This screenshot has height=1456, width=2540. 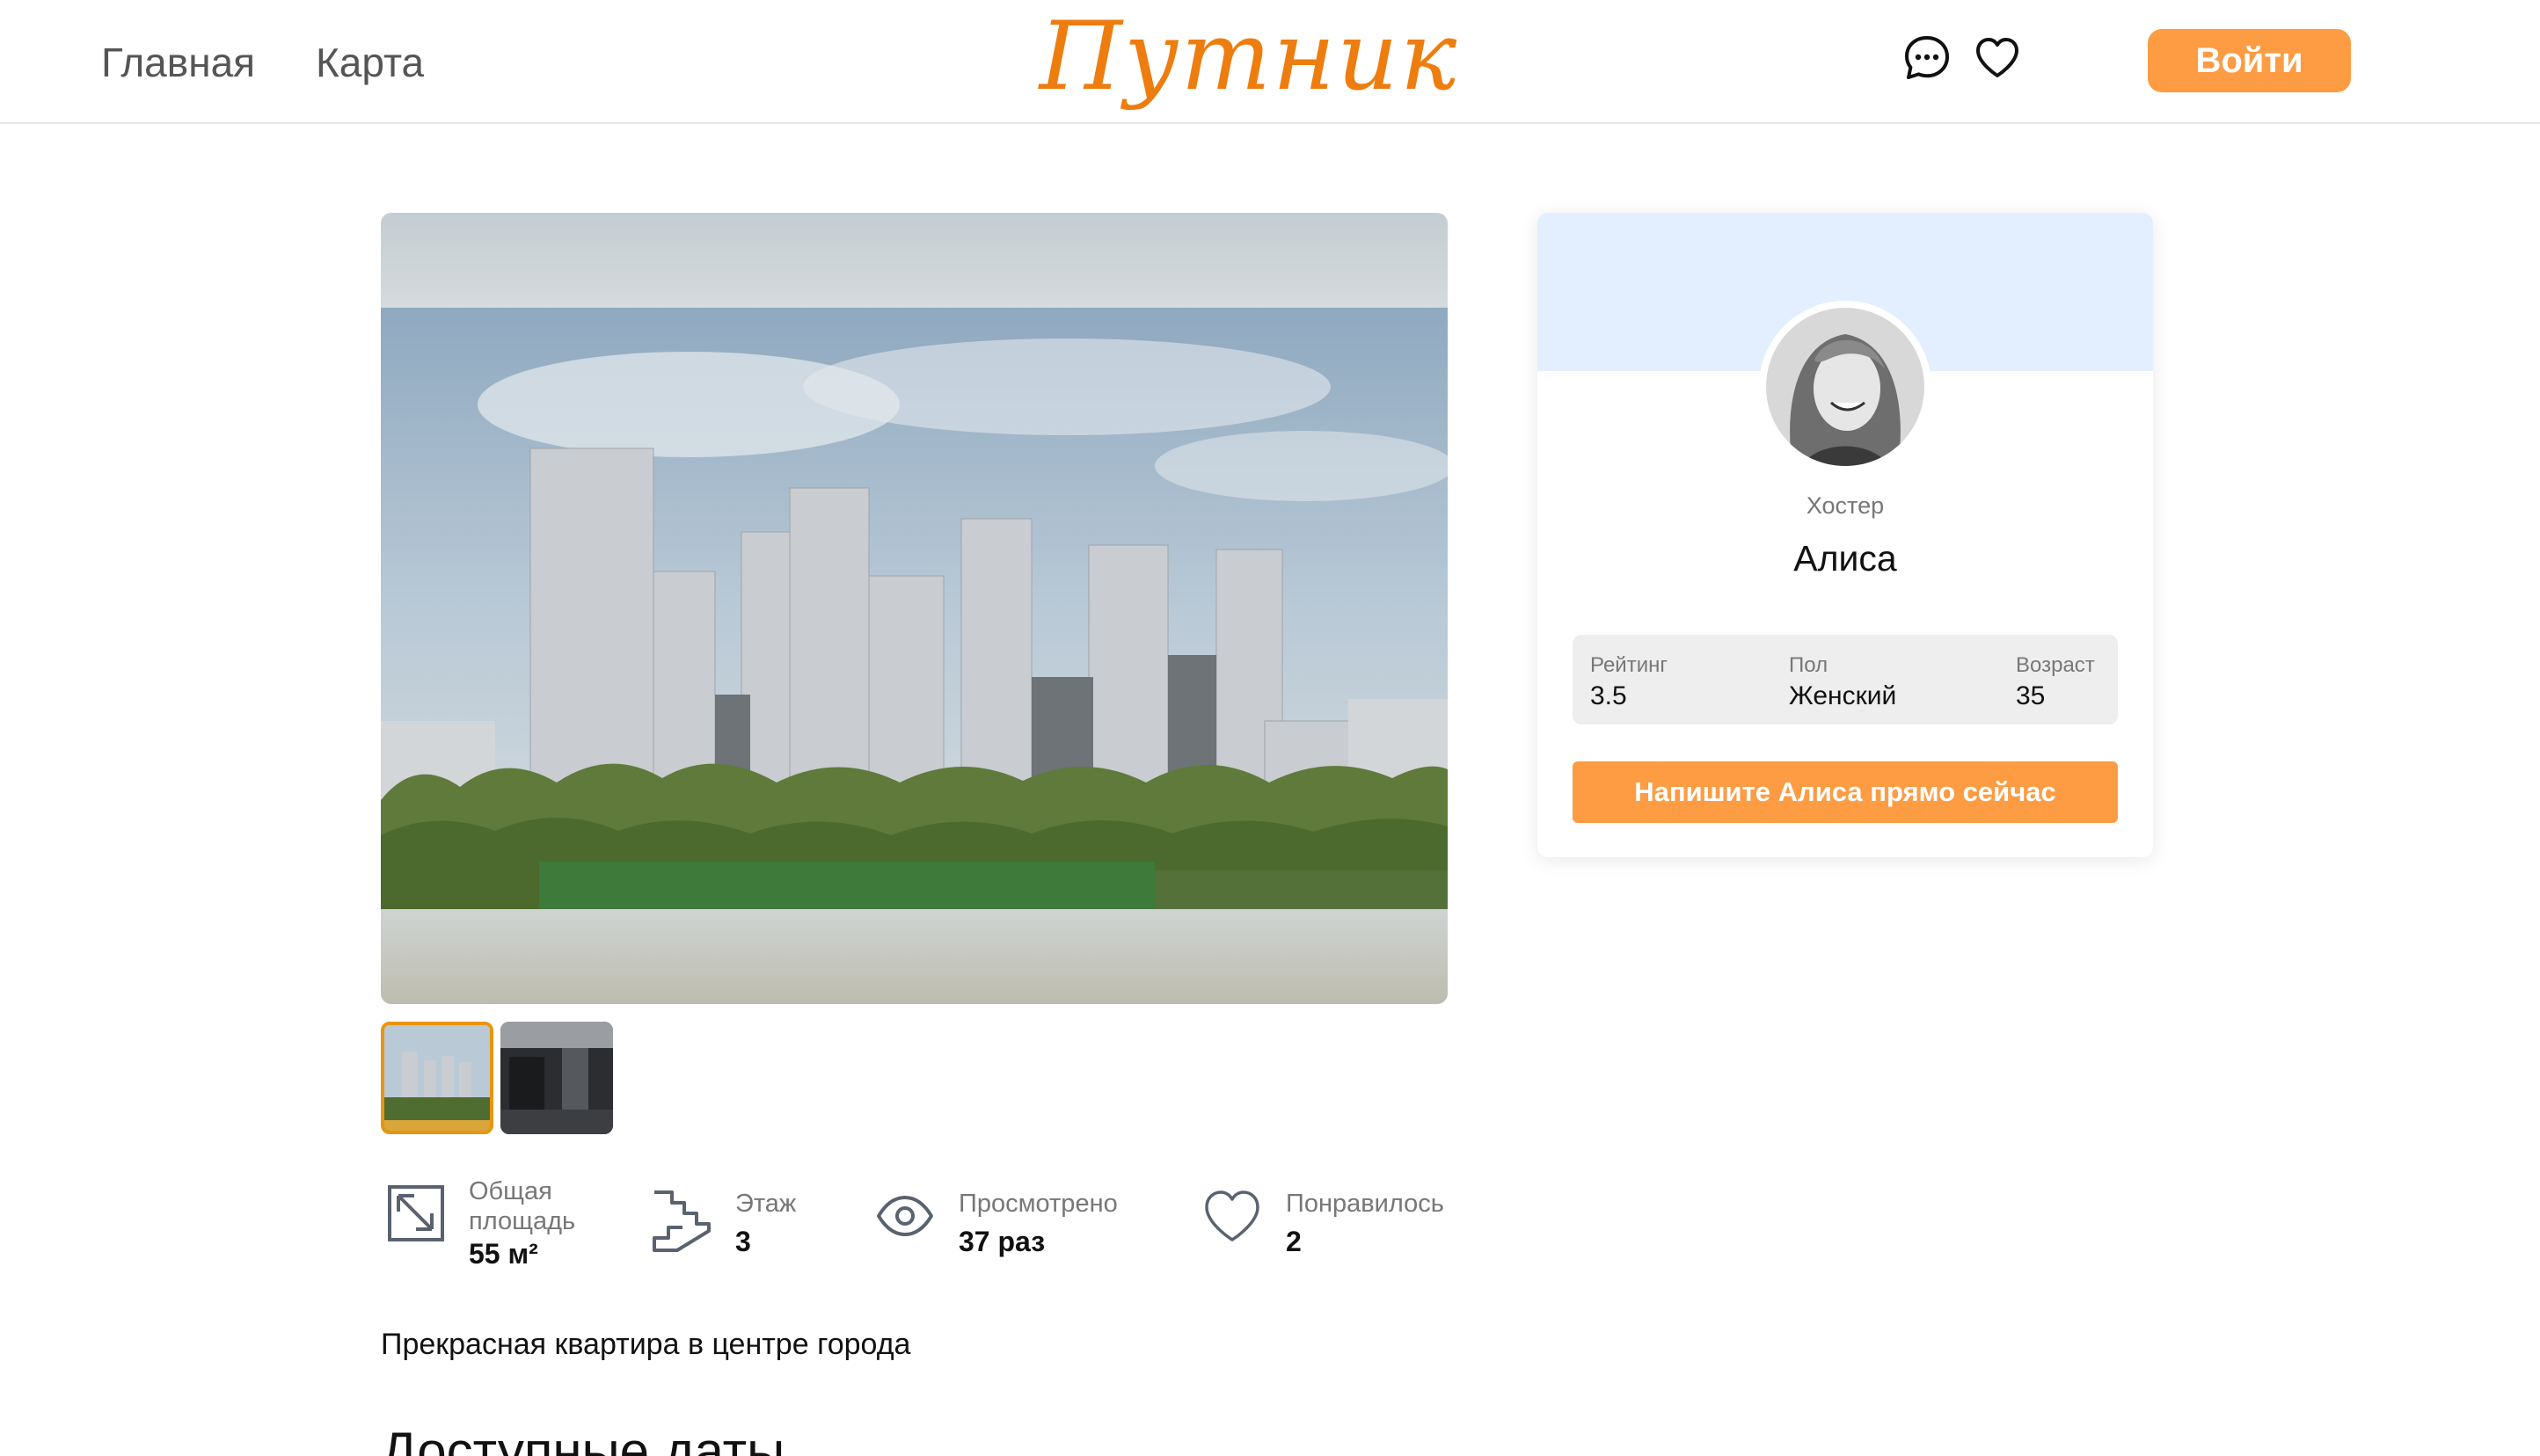 I want to click on info-value: Женский, so click(x=1843, y=695).